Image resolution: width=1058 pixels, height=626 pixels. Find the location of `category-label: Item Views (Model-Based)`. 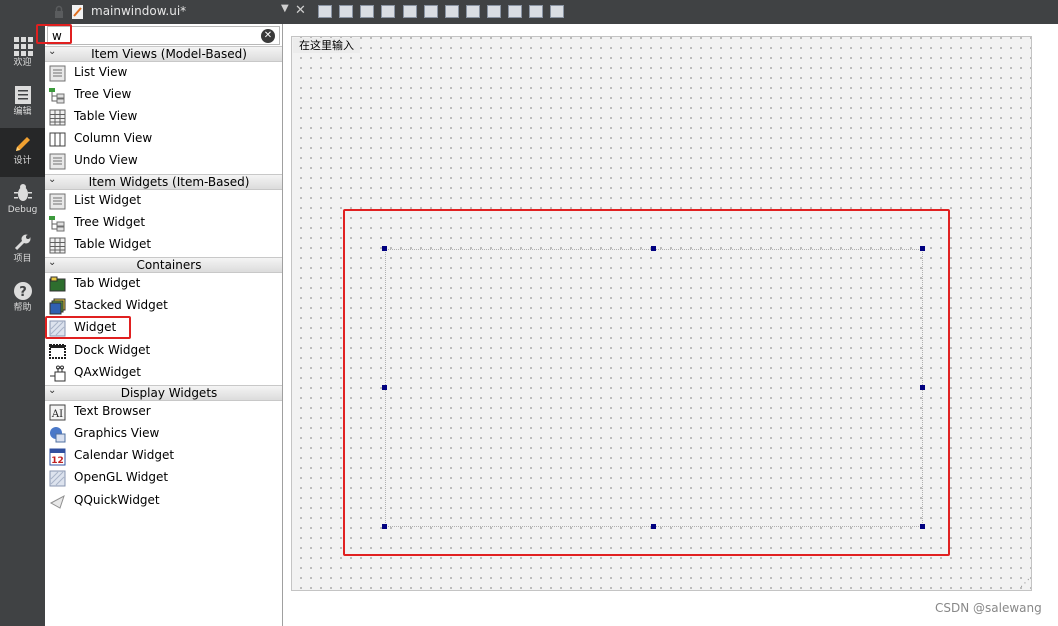

category-label: Item Views (Model-Based) is located at coordinates (169, 54).